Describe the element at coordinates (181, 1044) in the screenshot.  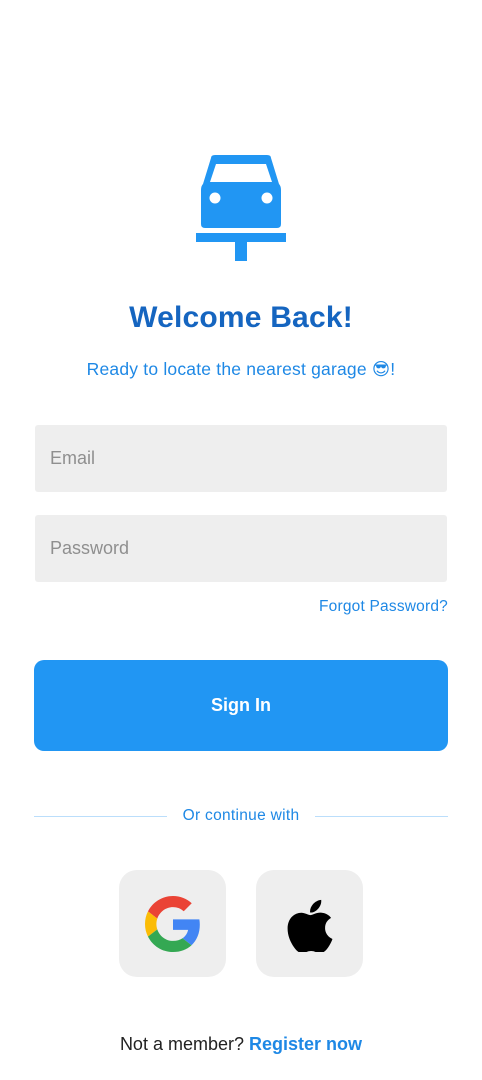
I see `not-member-text: Not a member?` at that location.